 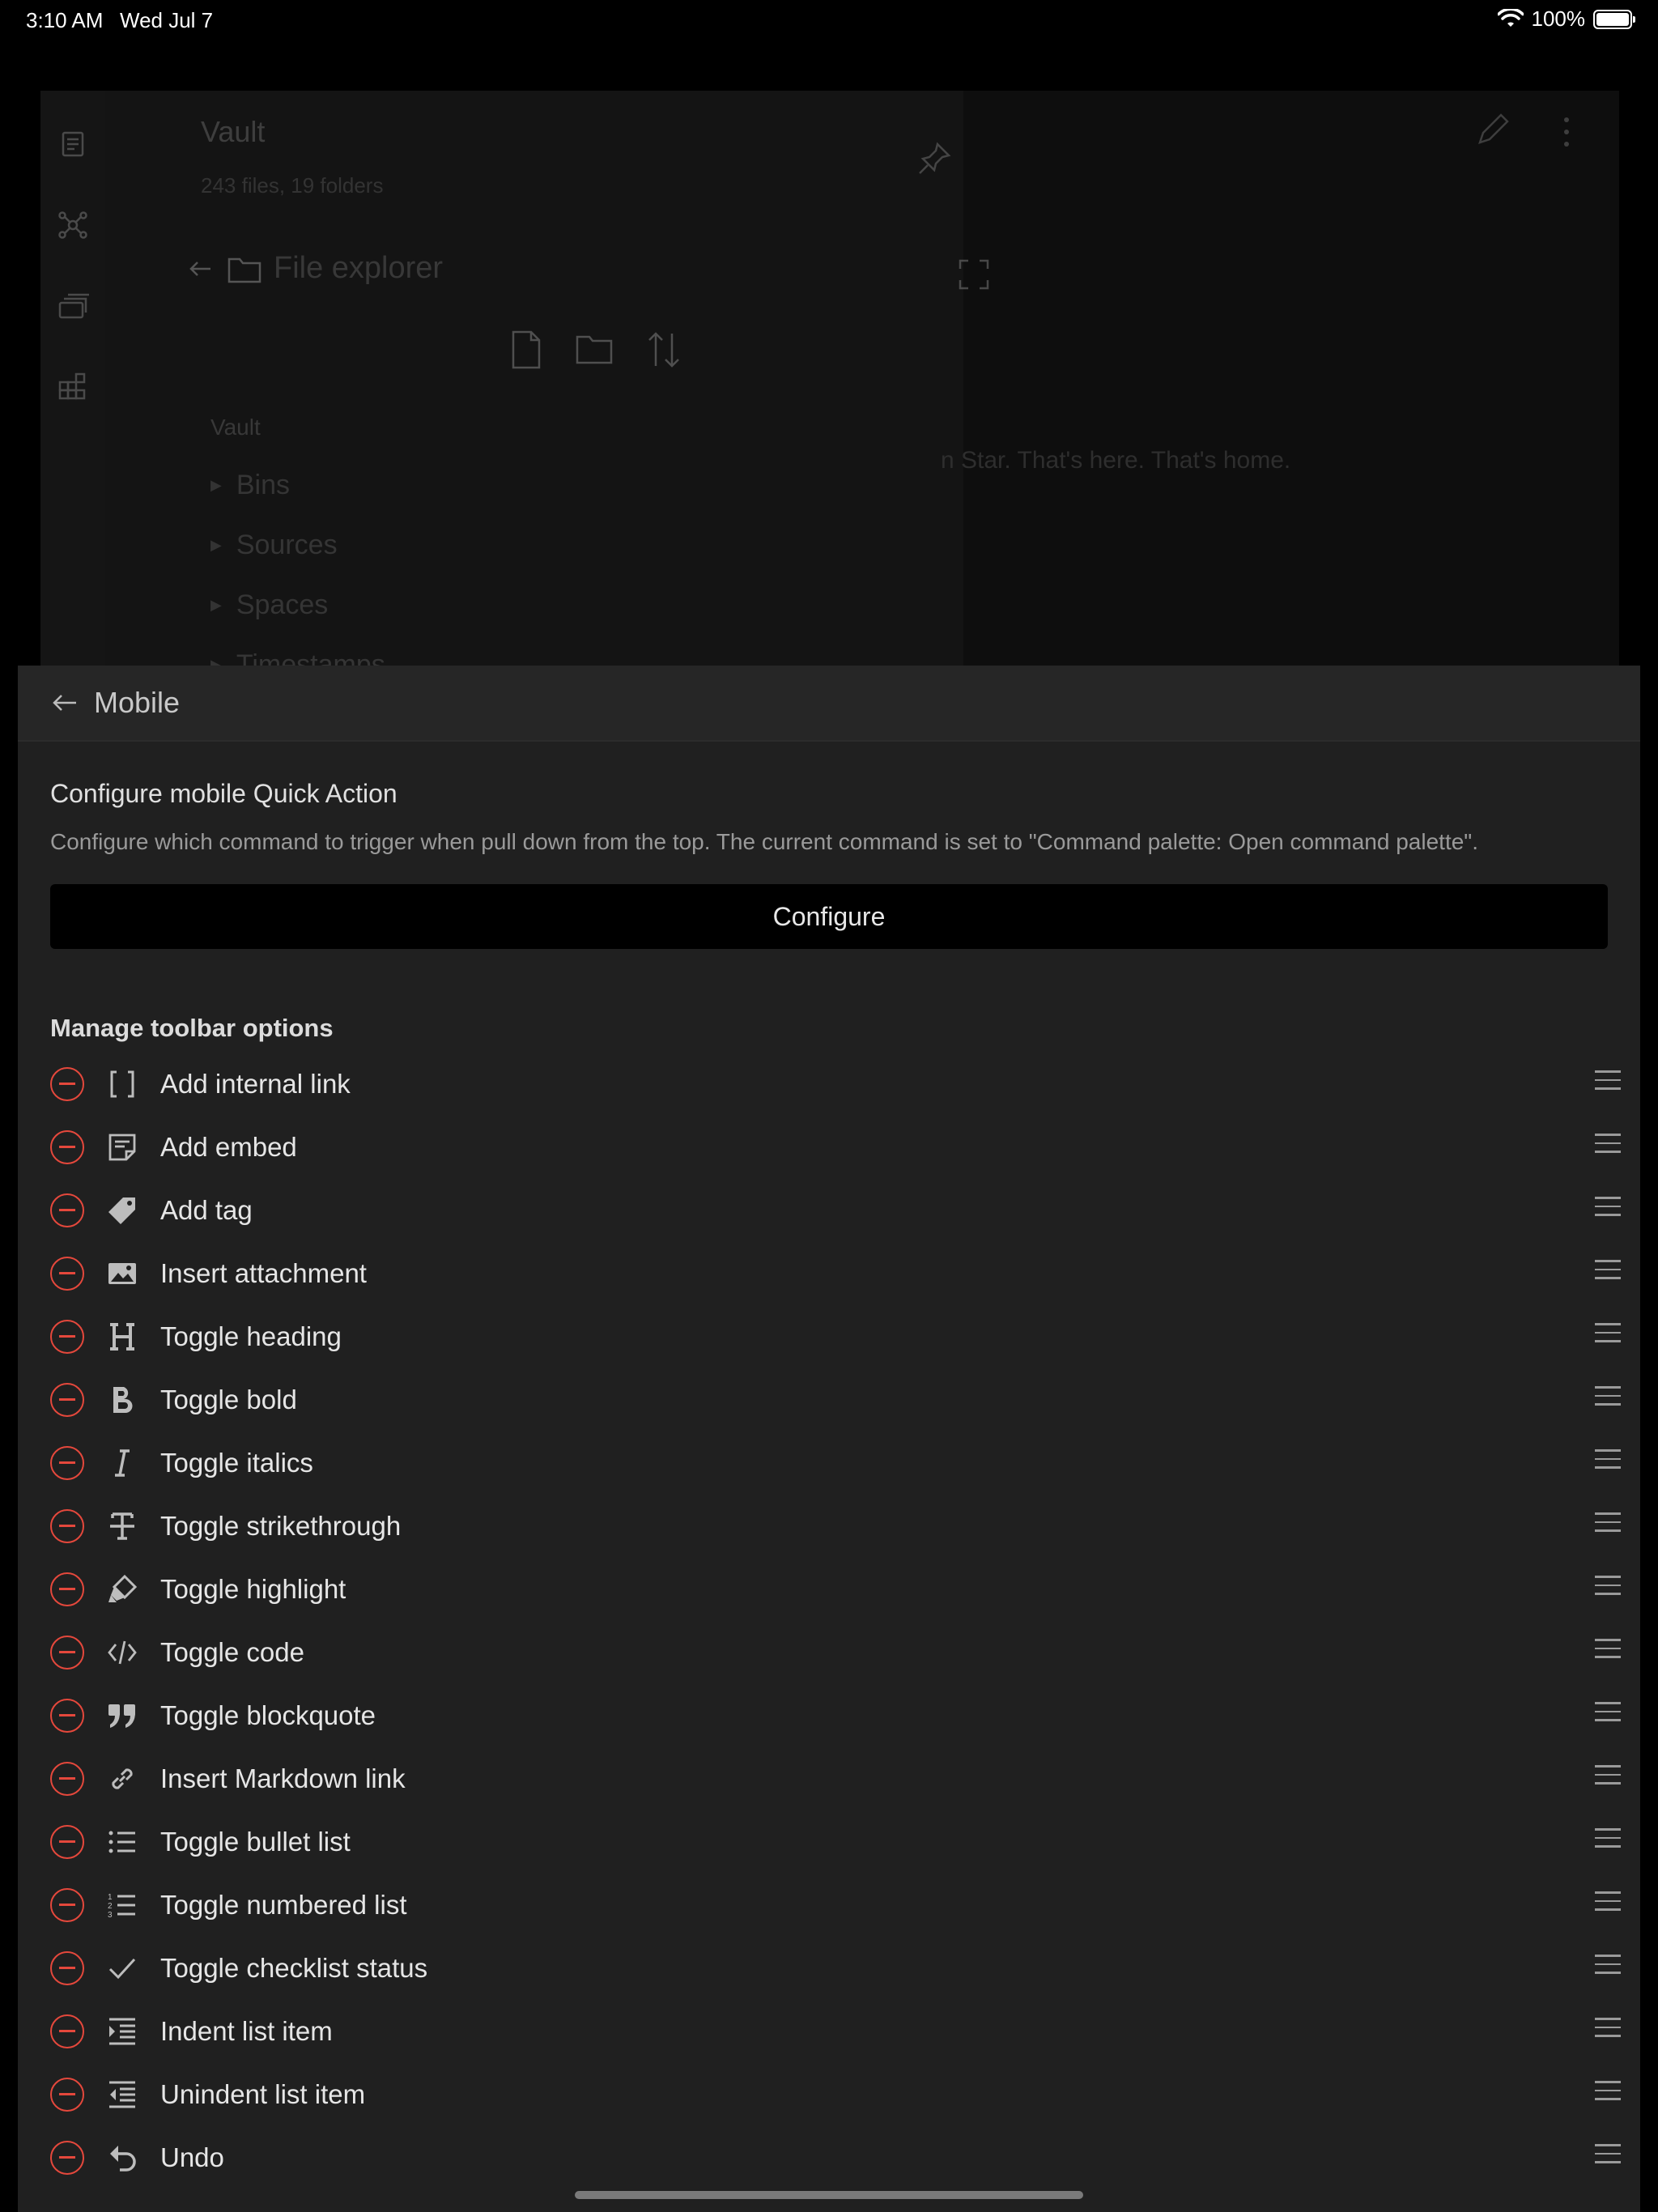 What do you see at coordinates (974, 274) in the screenshot?
I see `expand-icon` at bounding box center [974, 274].